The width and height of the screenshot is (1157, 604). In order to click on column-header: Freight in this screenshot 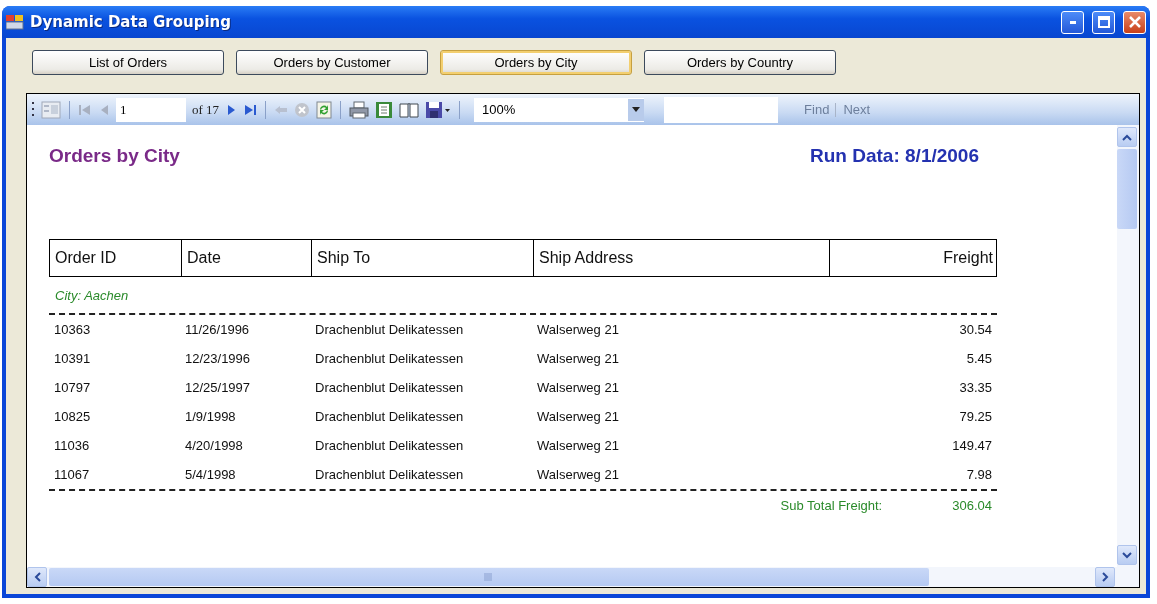, I will do `click(913, 258)`.